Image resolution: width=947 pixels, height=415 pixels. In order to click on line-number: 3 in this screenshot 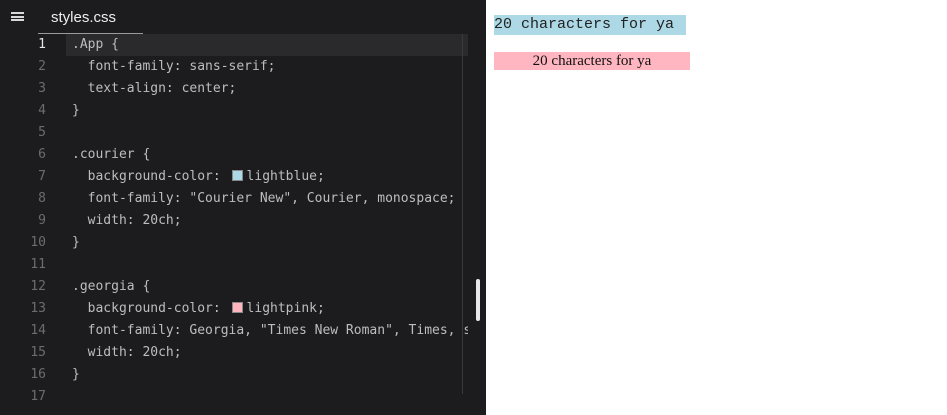, I will do `click(42, 88)`.